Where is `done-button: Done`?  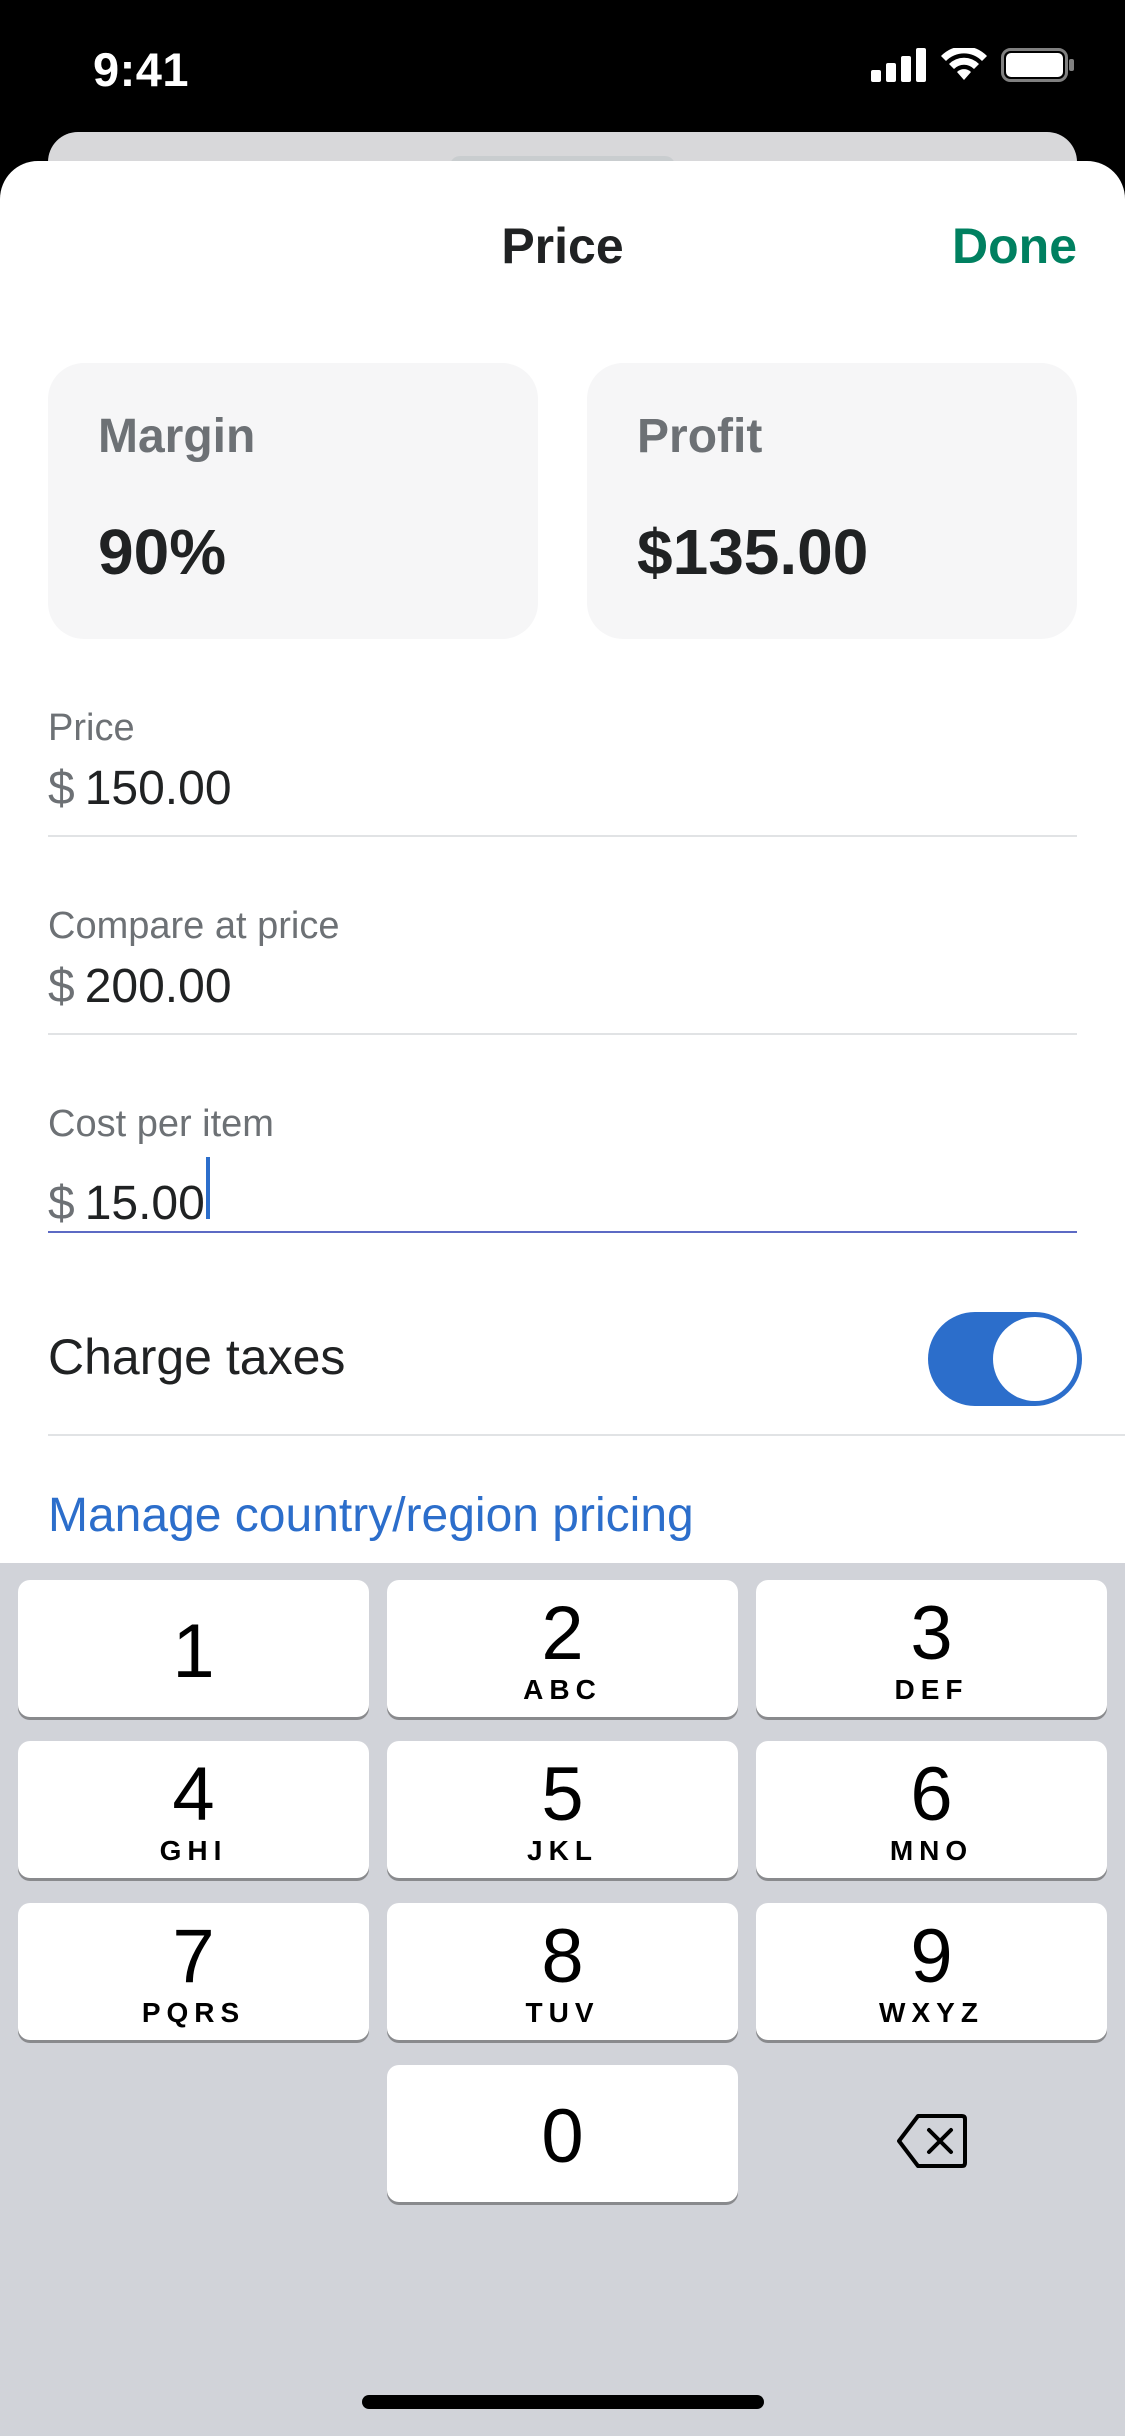 done-button: Done is located at coordinates (1014, 246).